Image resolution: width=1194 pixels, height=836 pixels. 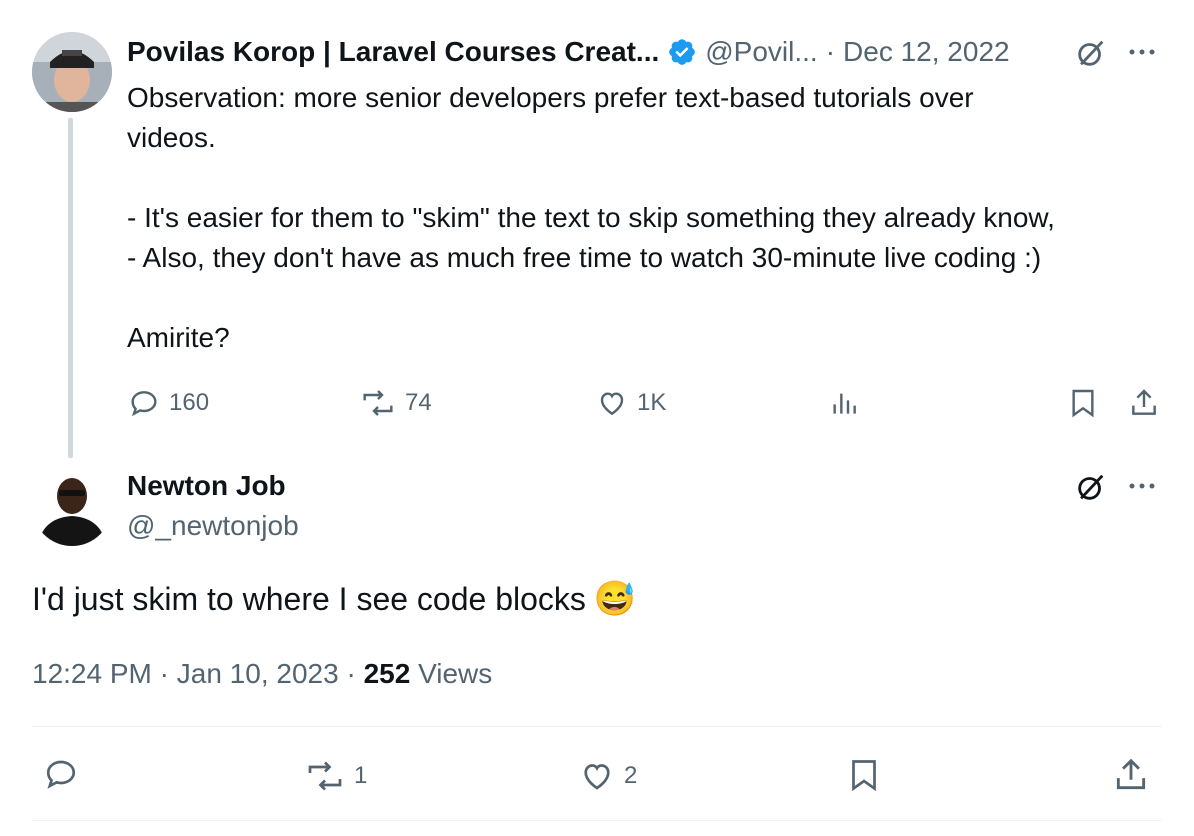 What do you see at coordinates (682, 52) in the screenshot?
I see `verified-badge-icon` at bounding box center [682, 52].